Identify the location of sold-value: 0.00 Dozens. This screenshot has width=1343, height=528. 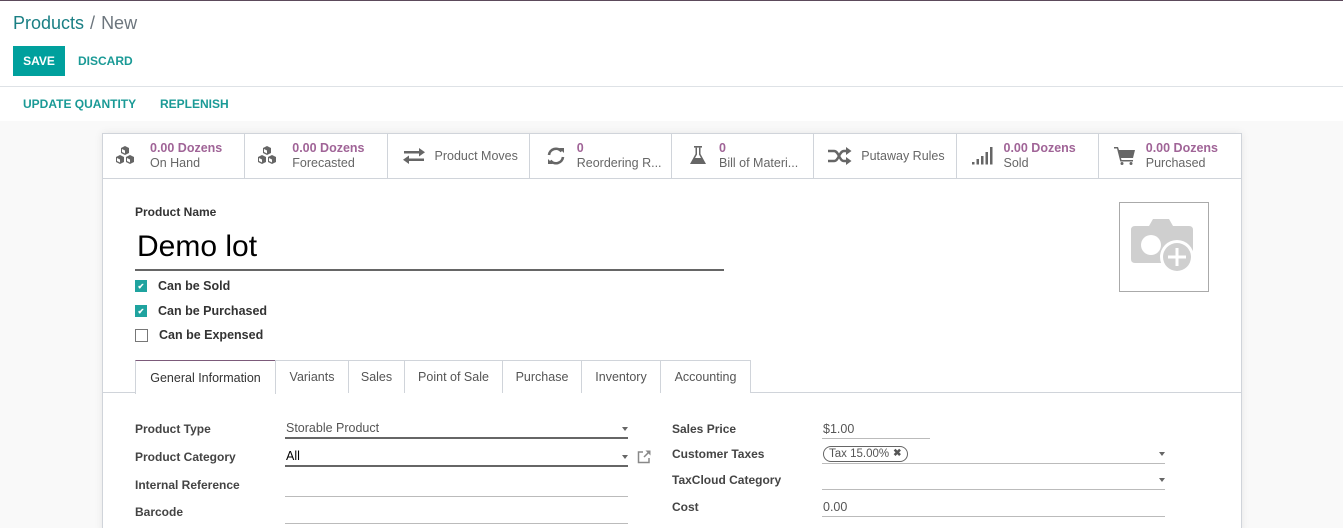
(1039, 148).